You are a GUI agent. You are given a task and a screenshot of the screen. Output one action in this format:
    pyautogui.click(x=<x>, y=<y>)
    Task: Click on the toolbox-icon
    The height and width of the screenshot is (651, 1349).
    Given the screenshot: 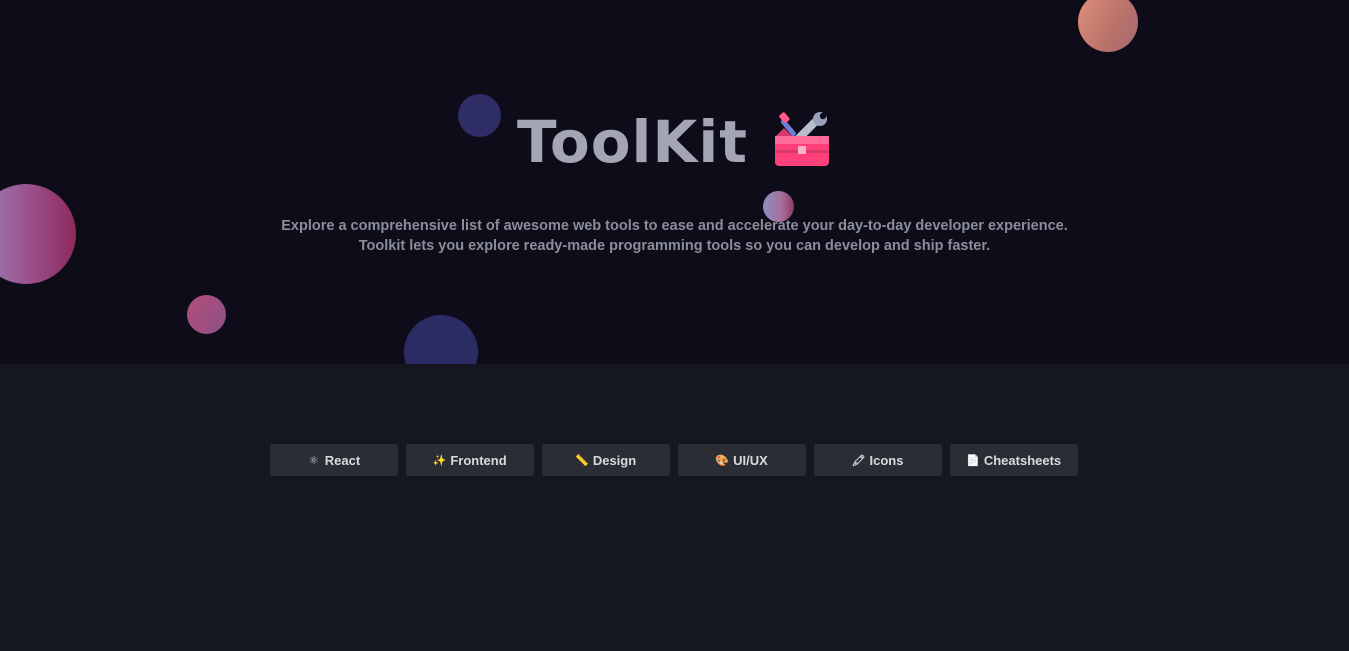 What is the action you would take?
    pyautogui.click(x=802, y=139)
    